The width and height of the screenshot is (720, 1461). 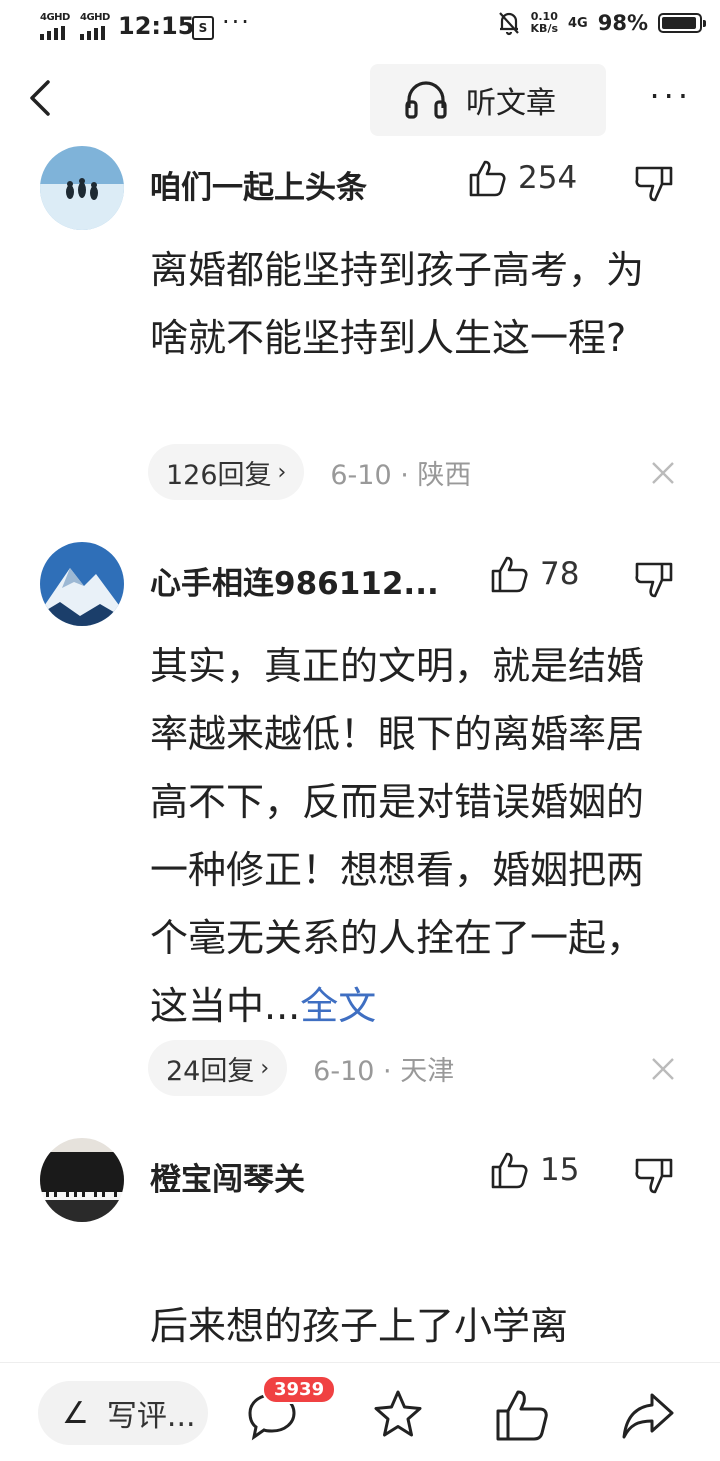 I want to click on status-right: 0.10 KB/s 4G 98%, so click(x=601, y=23).